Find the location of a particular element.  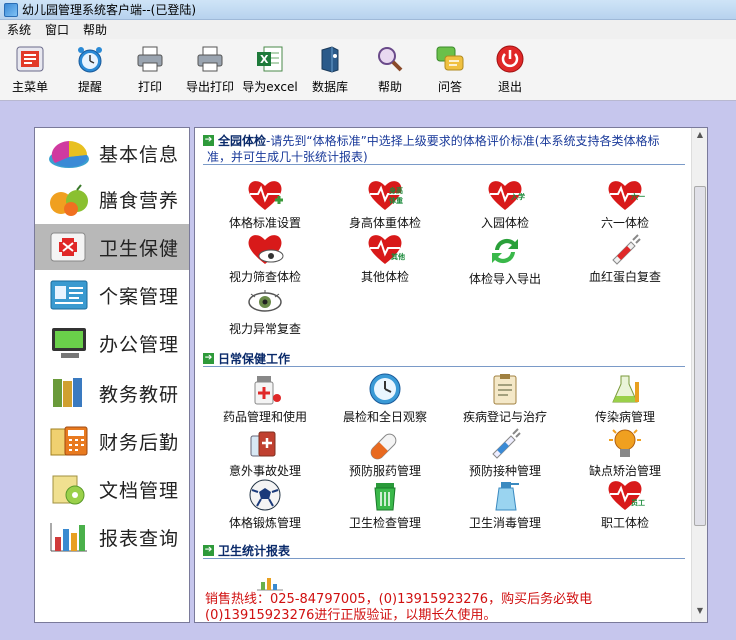

print-button: 打印 is located at coordinates (150, 71).